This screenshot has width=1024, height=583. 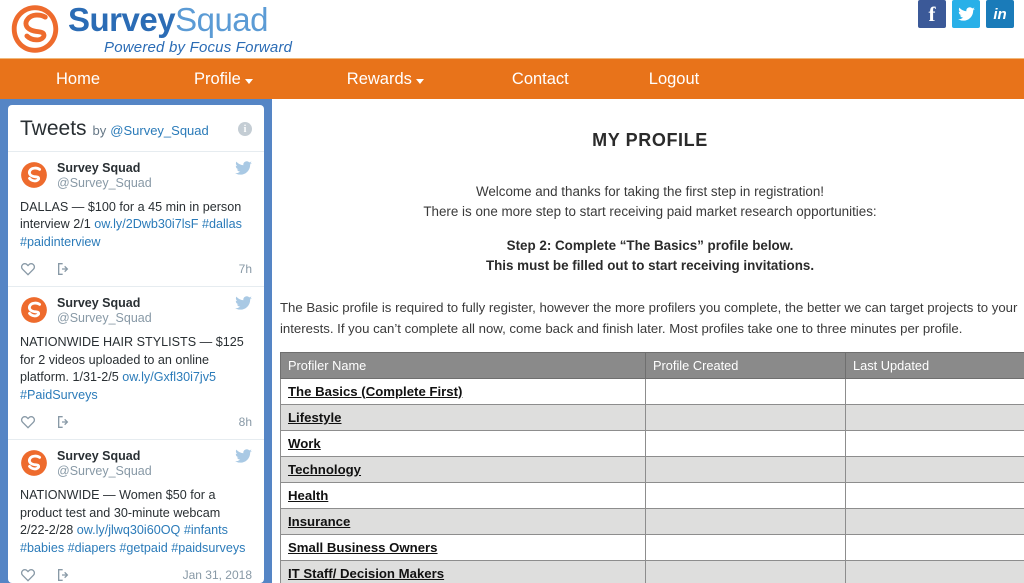 I want to click on linkedin-icon: in, so click(x=1000, y=14).